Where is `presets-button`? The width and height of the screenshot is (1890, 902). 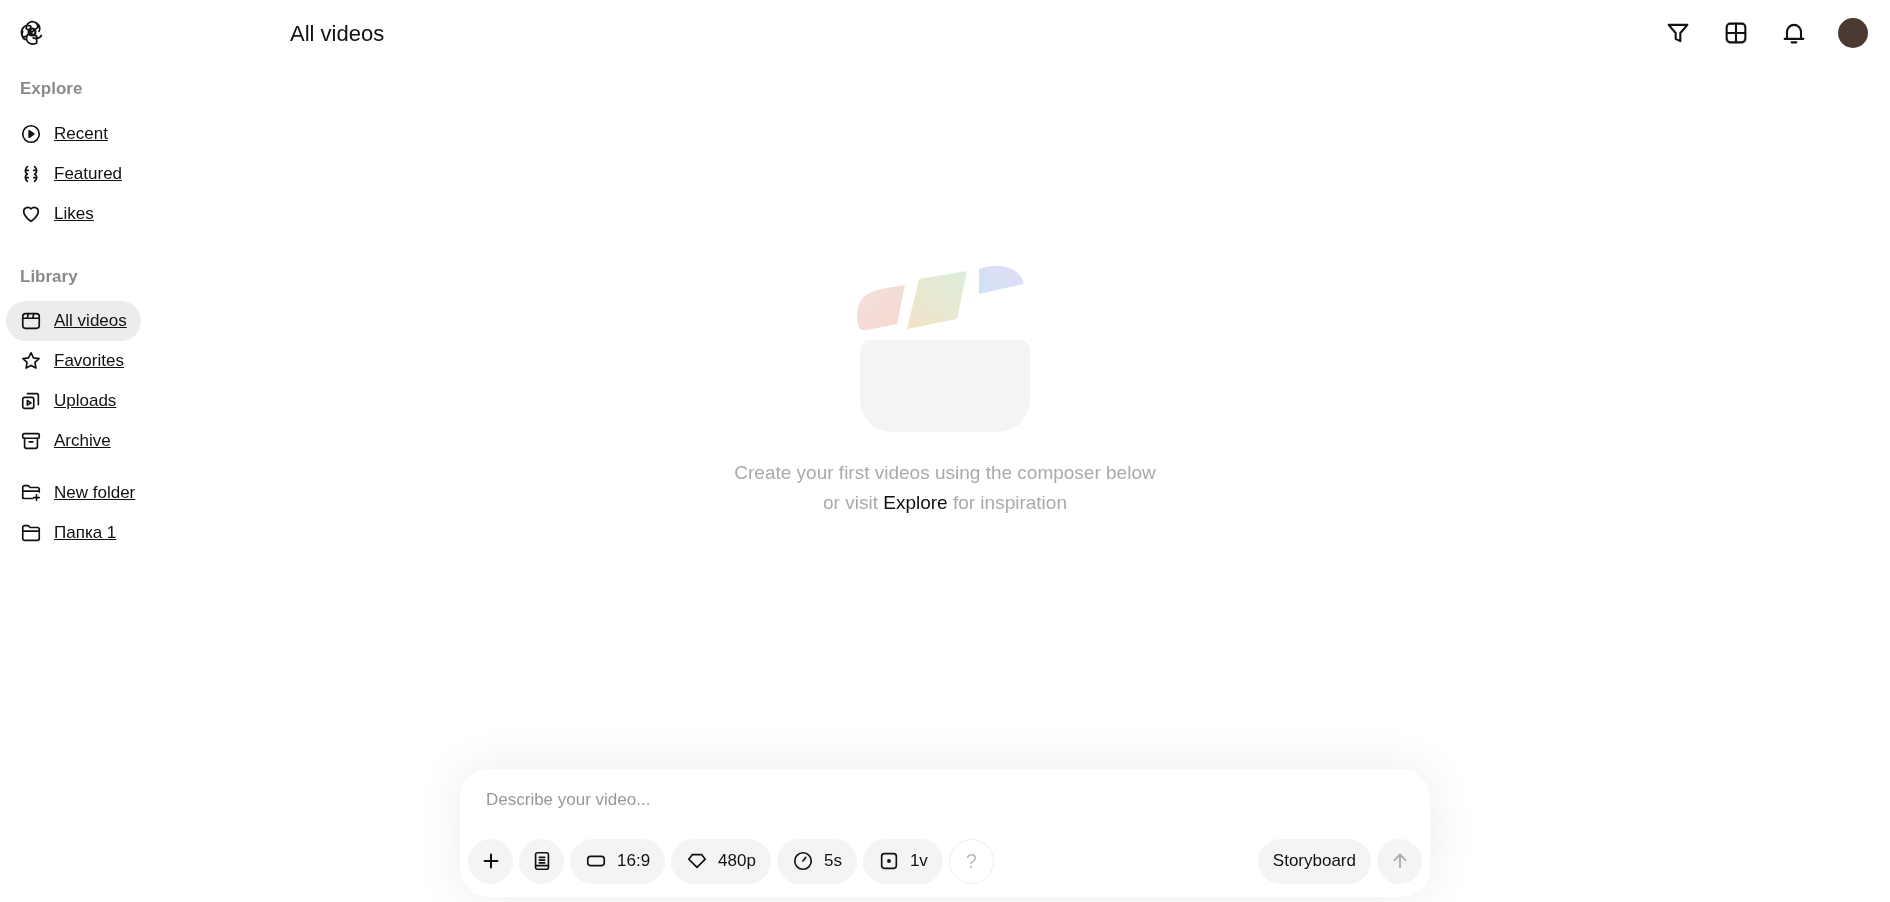
presets-button is located at coordinates (541, 861).